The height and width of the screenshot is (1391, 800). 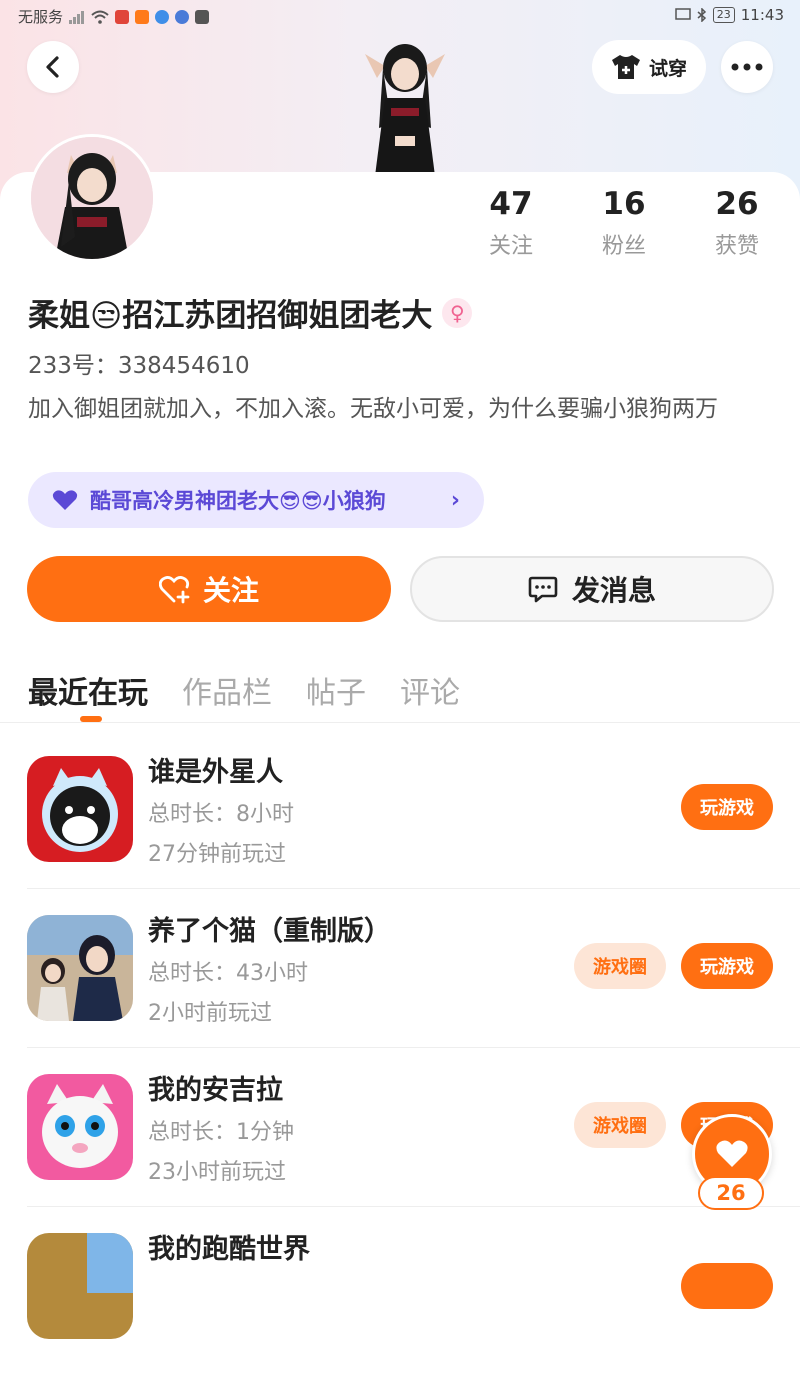 What do you see at coordinates (142, 16) in the screenshot?
I see `video-app-icon` at bounding box center [142, 16].